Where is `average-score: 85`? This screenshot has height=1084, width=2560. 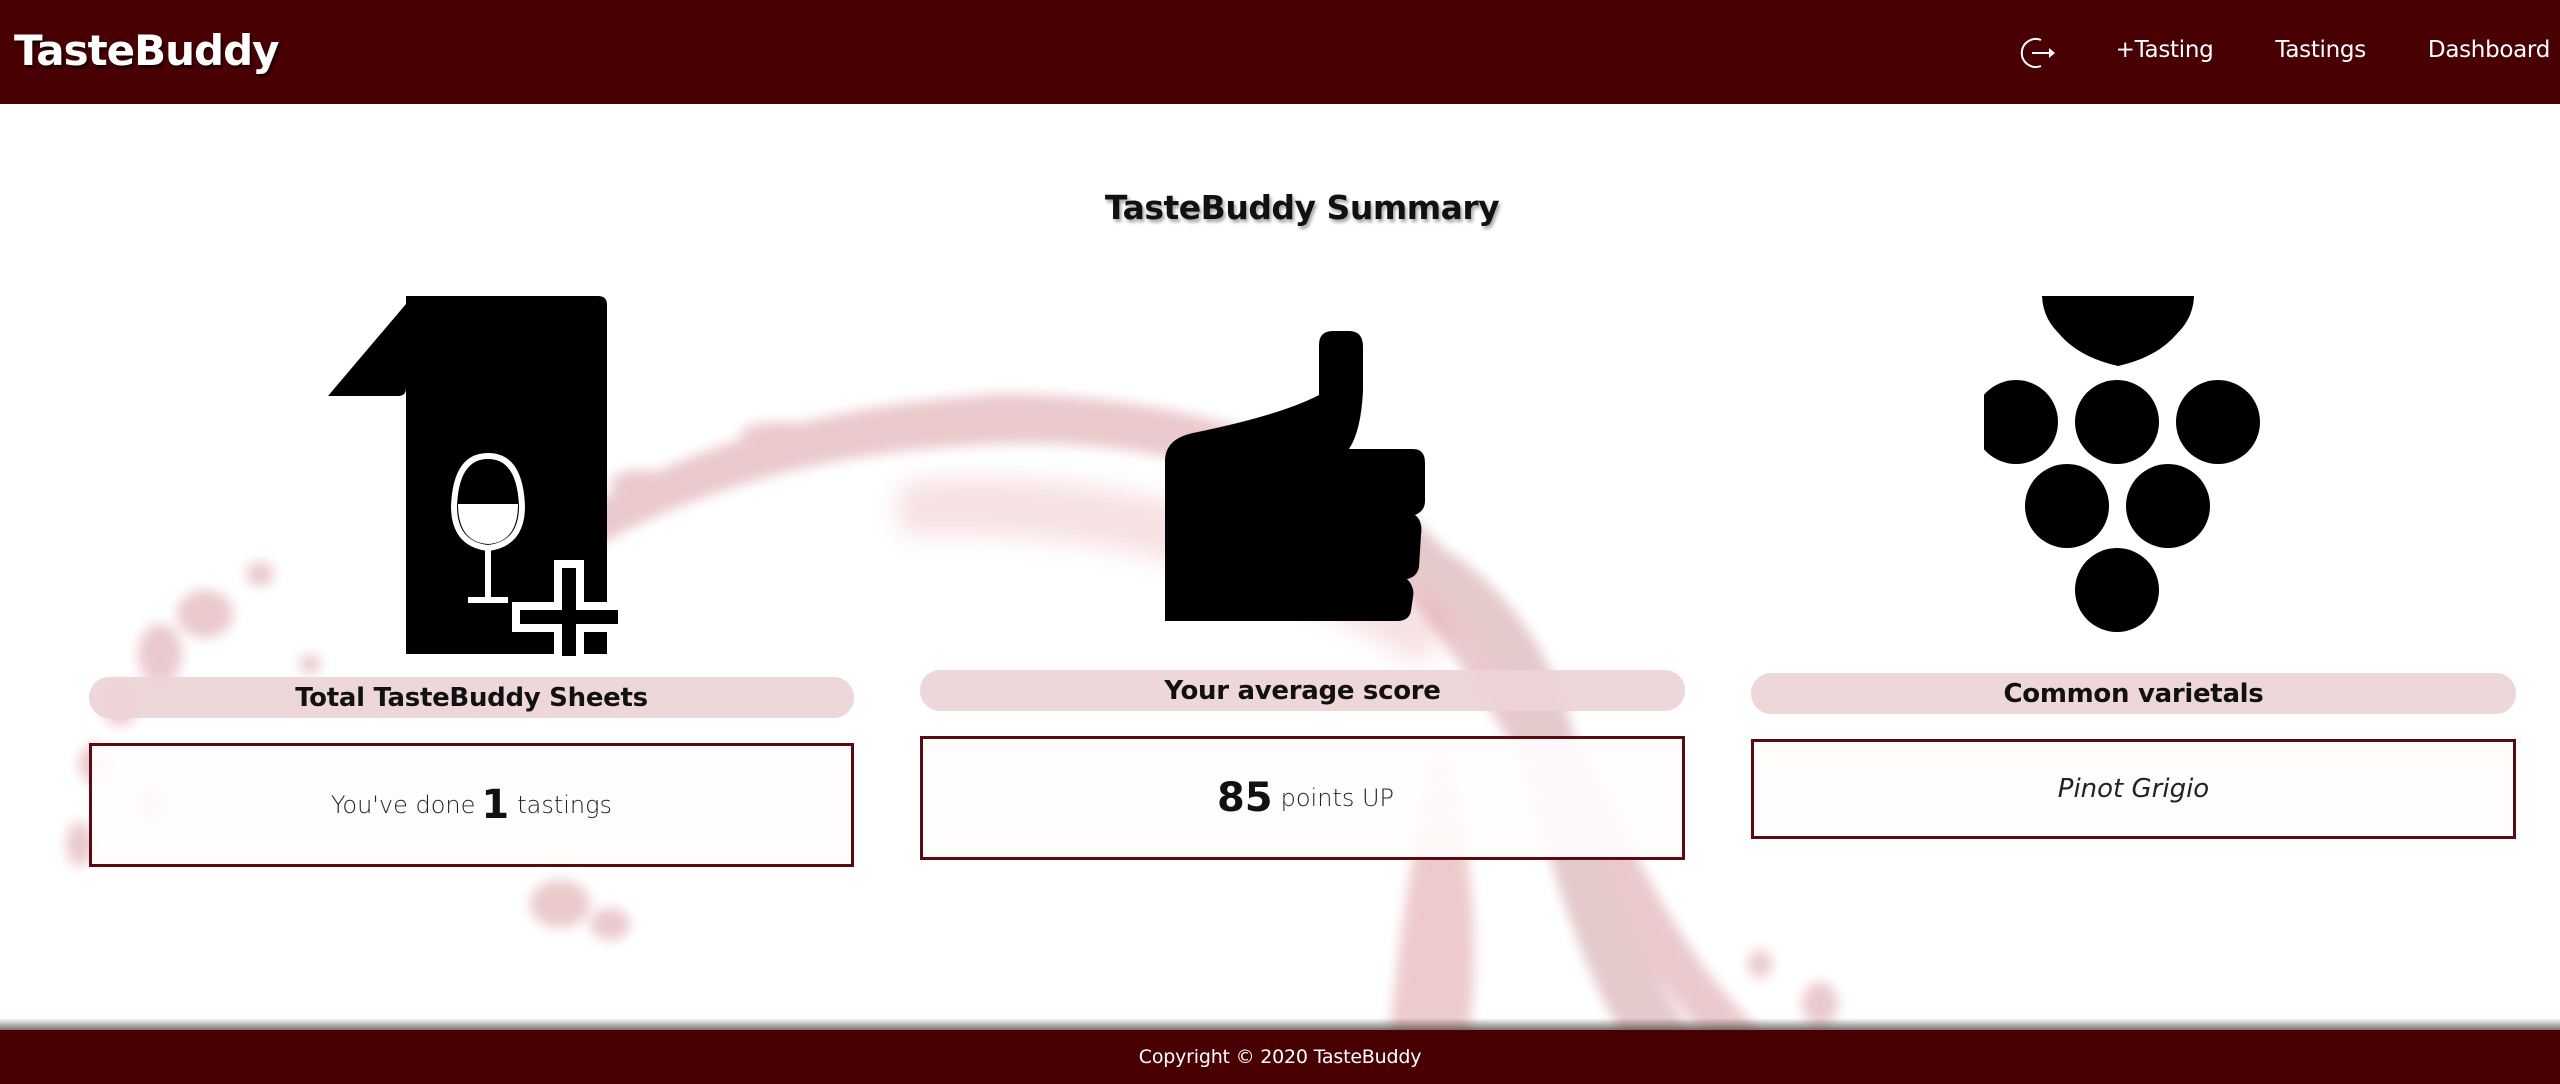 average-score: 85 is located at coordinates (1244, 798).